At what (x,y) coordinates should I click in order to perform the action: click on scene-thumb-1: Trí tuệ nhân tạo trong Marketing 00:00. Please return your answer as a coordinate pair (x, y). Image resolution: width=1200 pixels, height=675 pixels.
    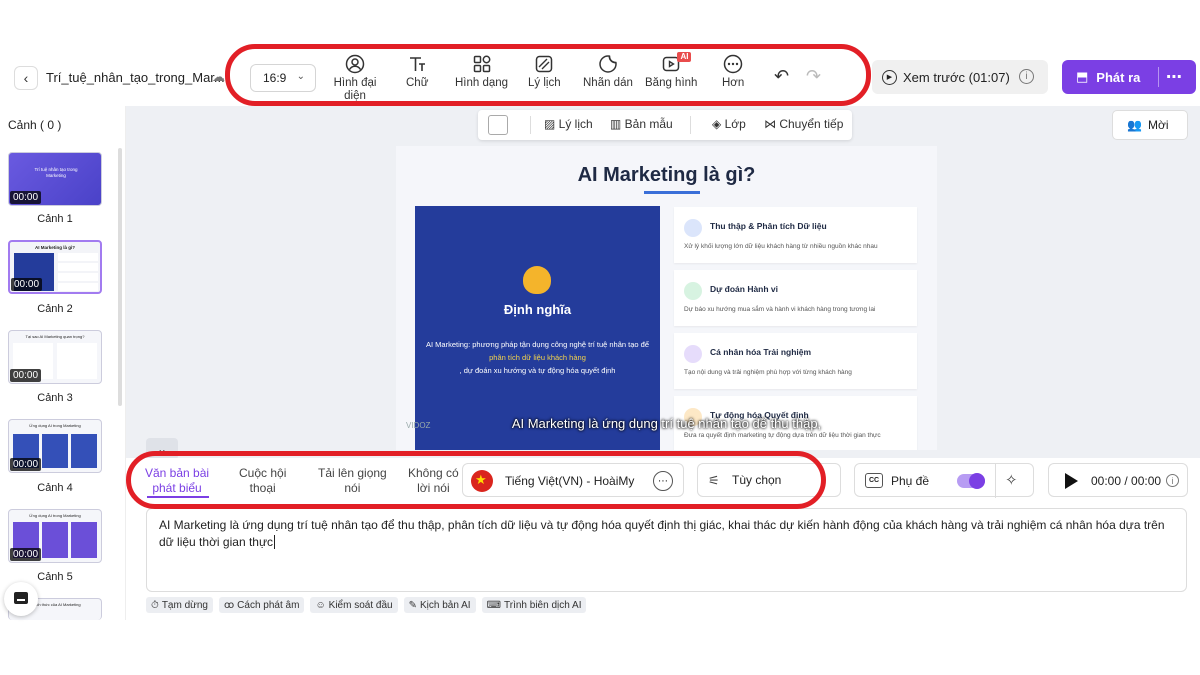
    Looking at the image, I should click on (55, 179).